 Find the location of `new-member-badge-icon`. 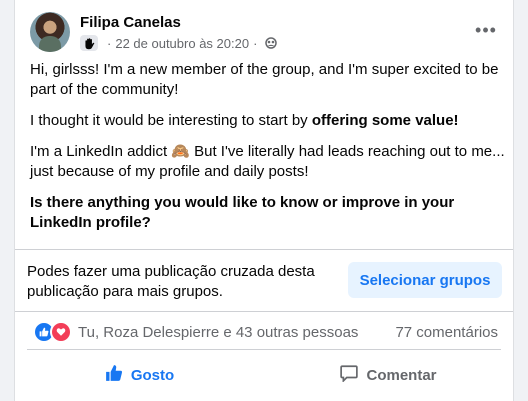

new-member-badge-icon is located at coordinates (89, 43).